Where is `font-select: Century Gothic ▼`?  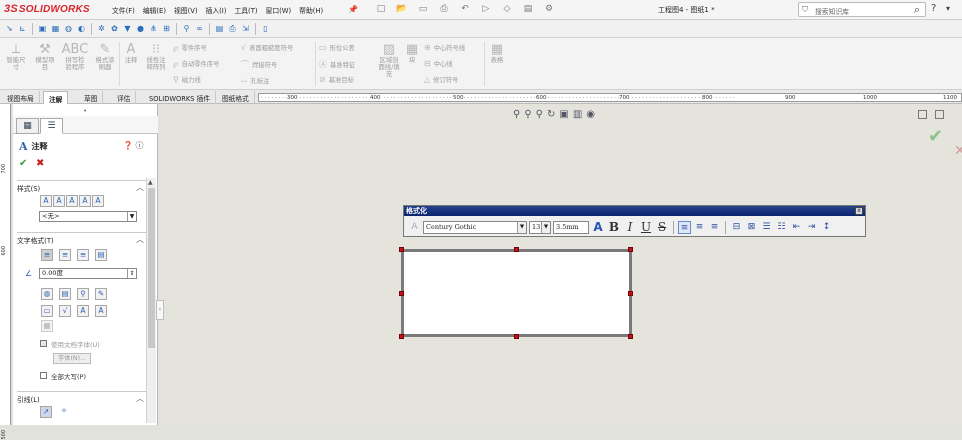 font-select: Century Gothic ▼ is located at coordinates (475, 227).